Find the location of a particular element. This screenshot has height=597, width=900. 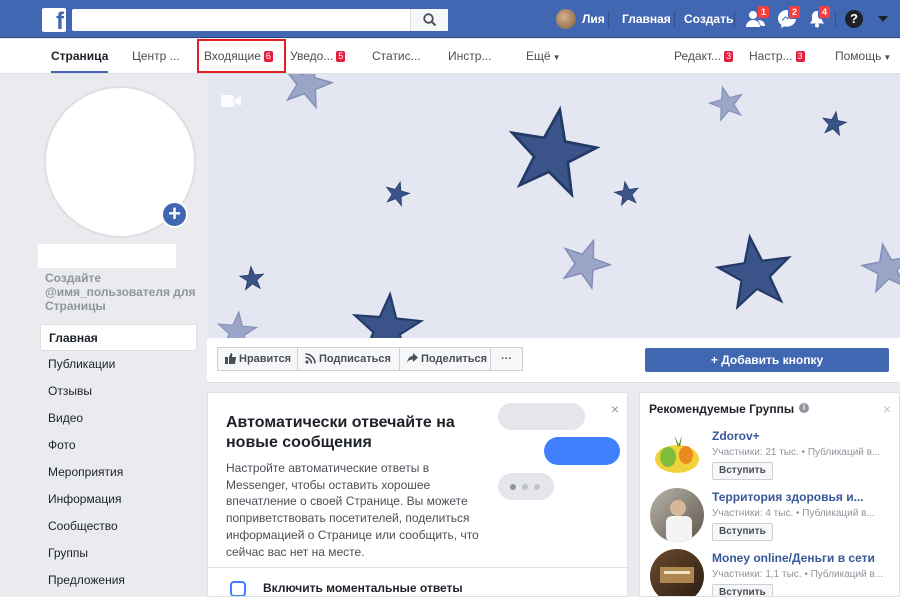

menu-item-posts: Публикации is located at coordinates (118, 364).